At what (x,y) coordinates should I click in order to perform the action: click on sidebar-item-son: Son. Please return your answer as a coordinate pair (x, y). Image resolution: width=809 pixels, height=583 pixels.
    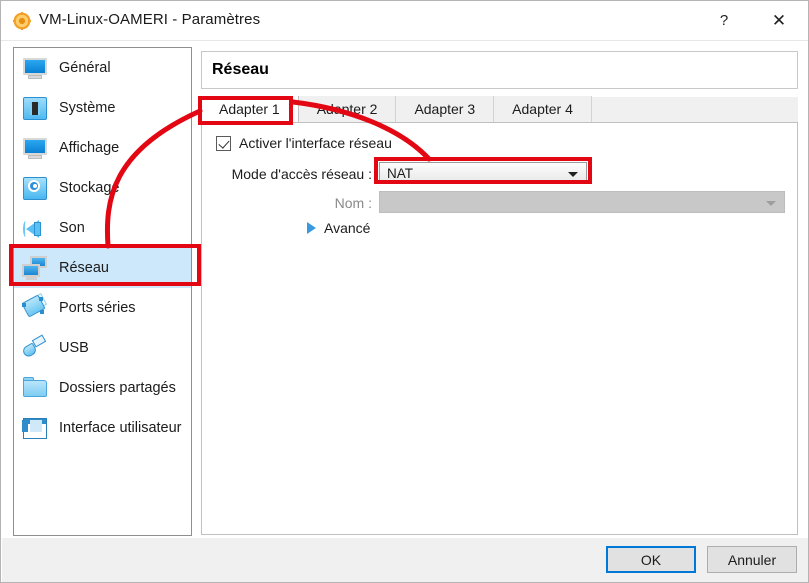
    Looking at the image, I should click on (102, 228).